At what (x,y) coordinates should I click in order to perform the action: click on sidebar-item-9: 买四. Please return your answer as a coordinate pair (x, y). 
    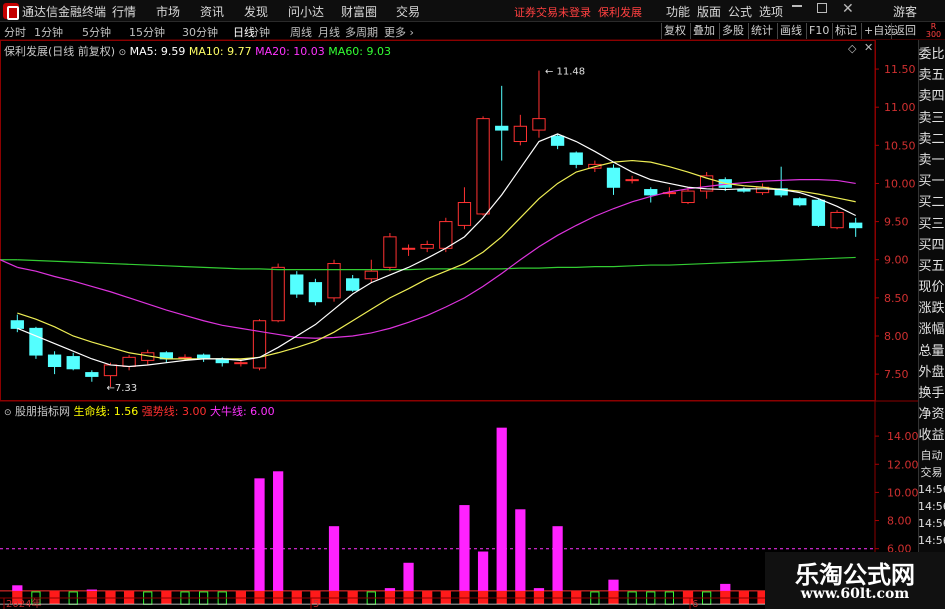
    Looking at the image, I should click on (931, 245).